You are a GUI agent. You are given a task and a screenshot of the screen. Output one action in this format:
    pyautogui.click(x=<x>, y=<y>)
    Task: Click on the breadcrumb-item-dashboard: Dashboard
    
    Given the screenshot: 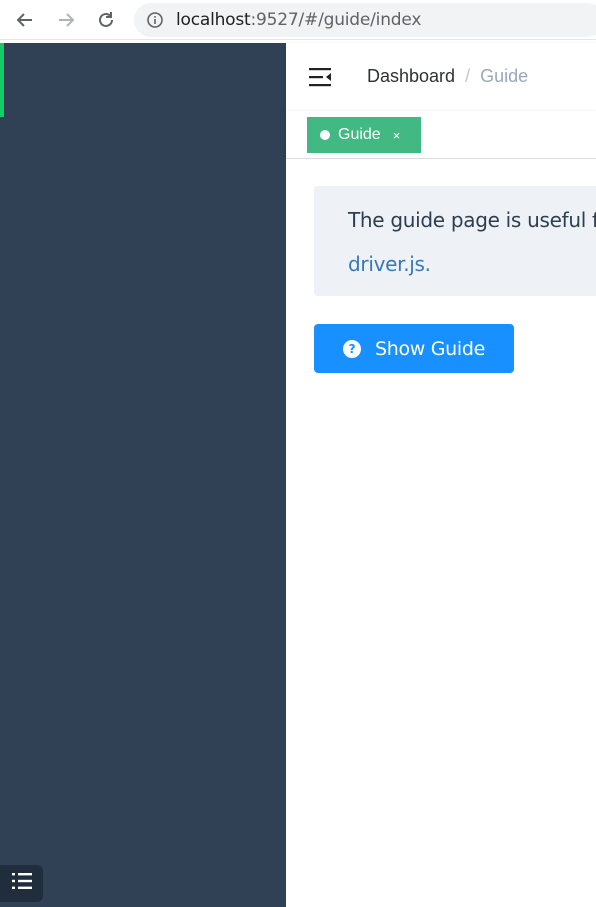 What is the action you would take?
    pyautogui.click(x=411, y=76)
    